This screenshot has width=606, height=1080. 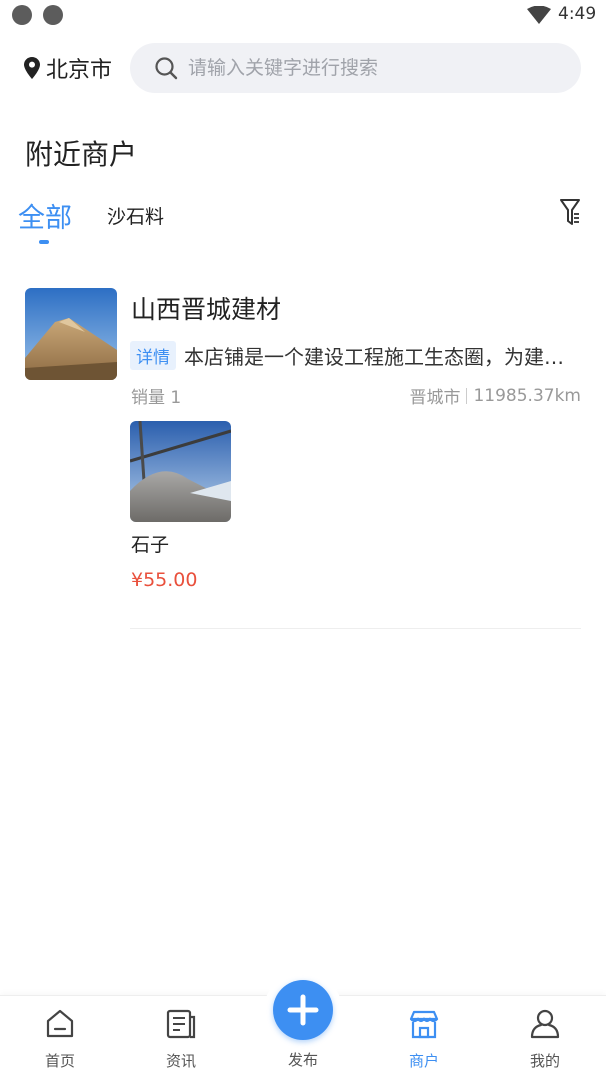 I want to click on location-selector: 北京市, so click(x=68, y=68).